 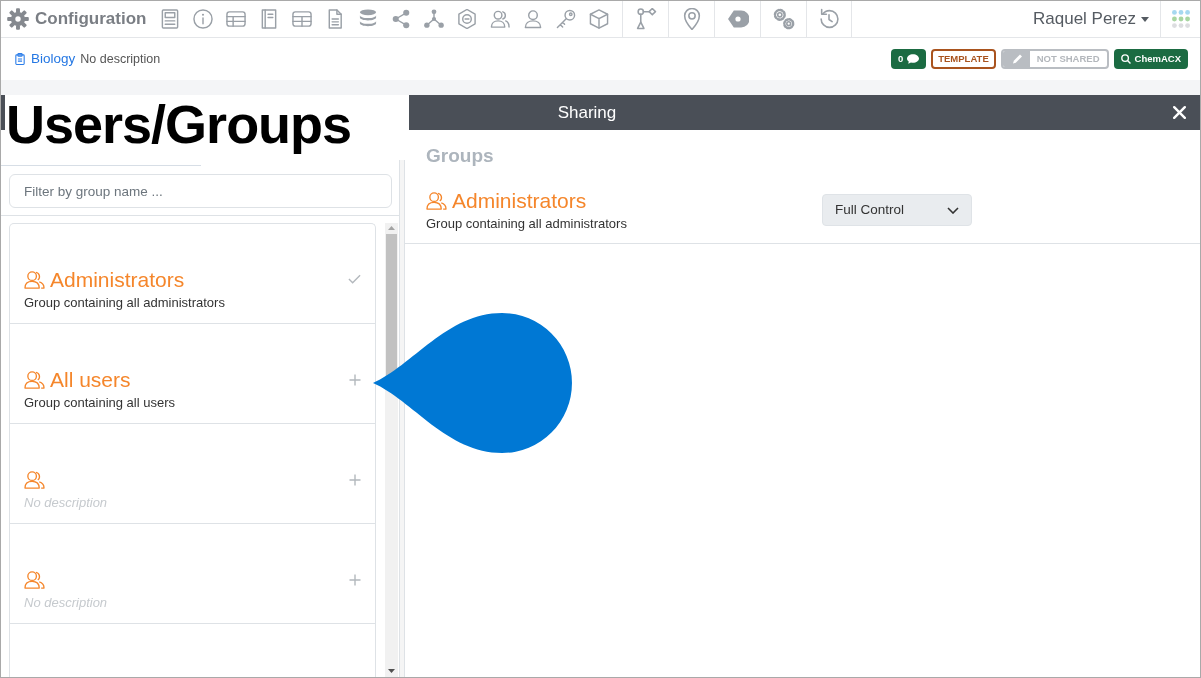 What do you see at coordinates (434, 19) in the screenshot?
I see `network-icon` at bounding box center [434, 19].